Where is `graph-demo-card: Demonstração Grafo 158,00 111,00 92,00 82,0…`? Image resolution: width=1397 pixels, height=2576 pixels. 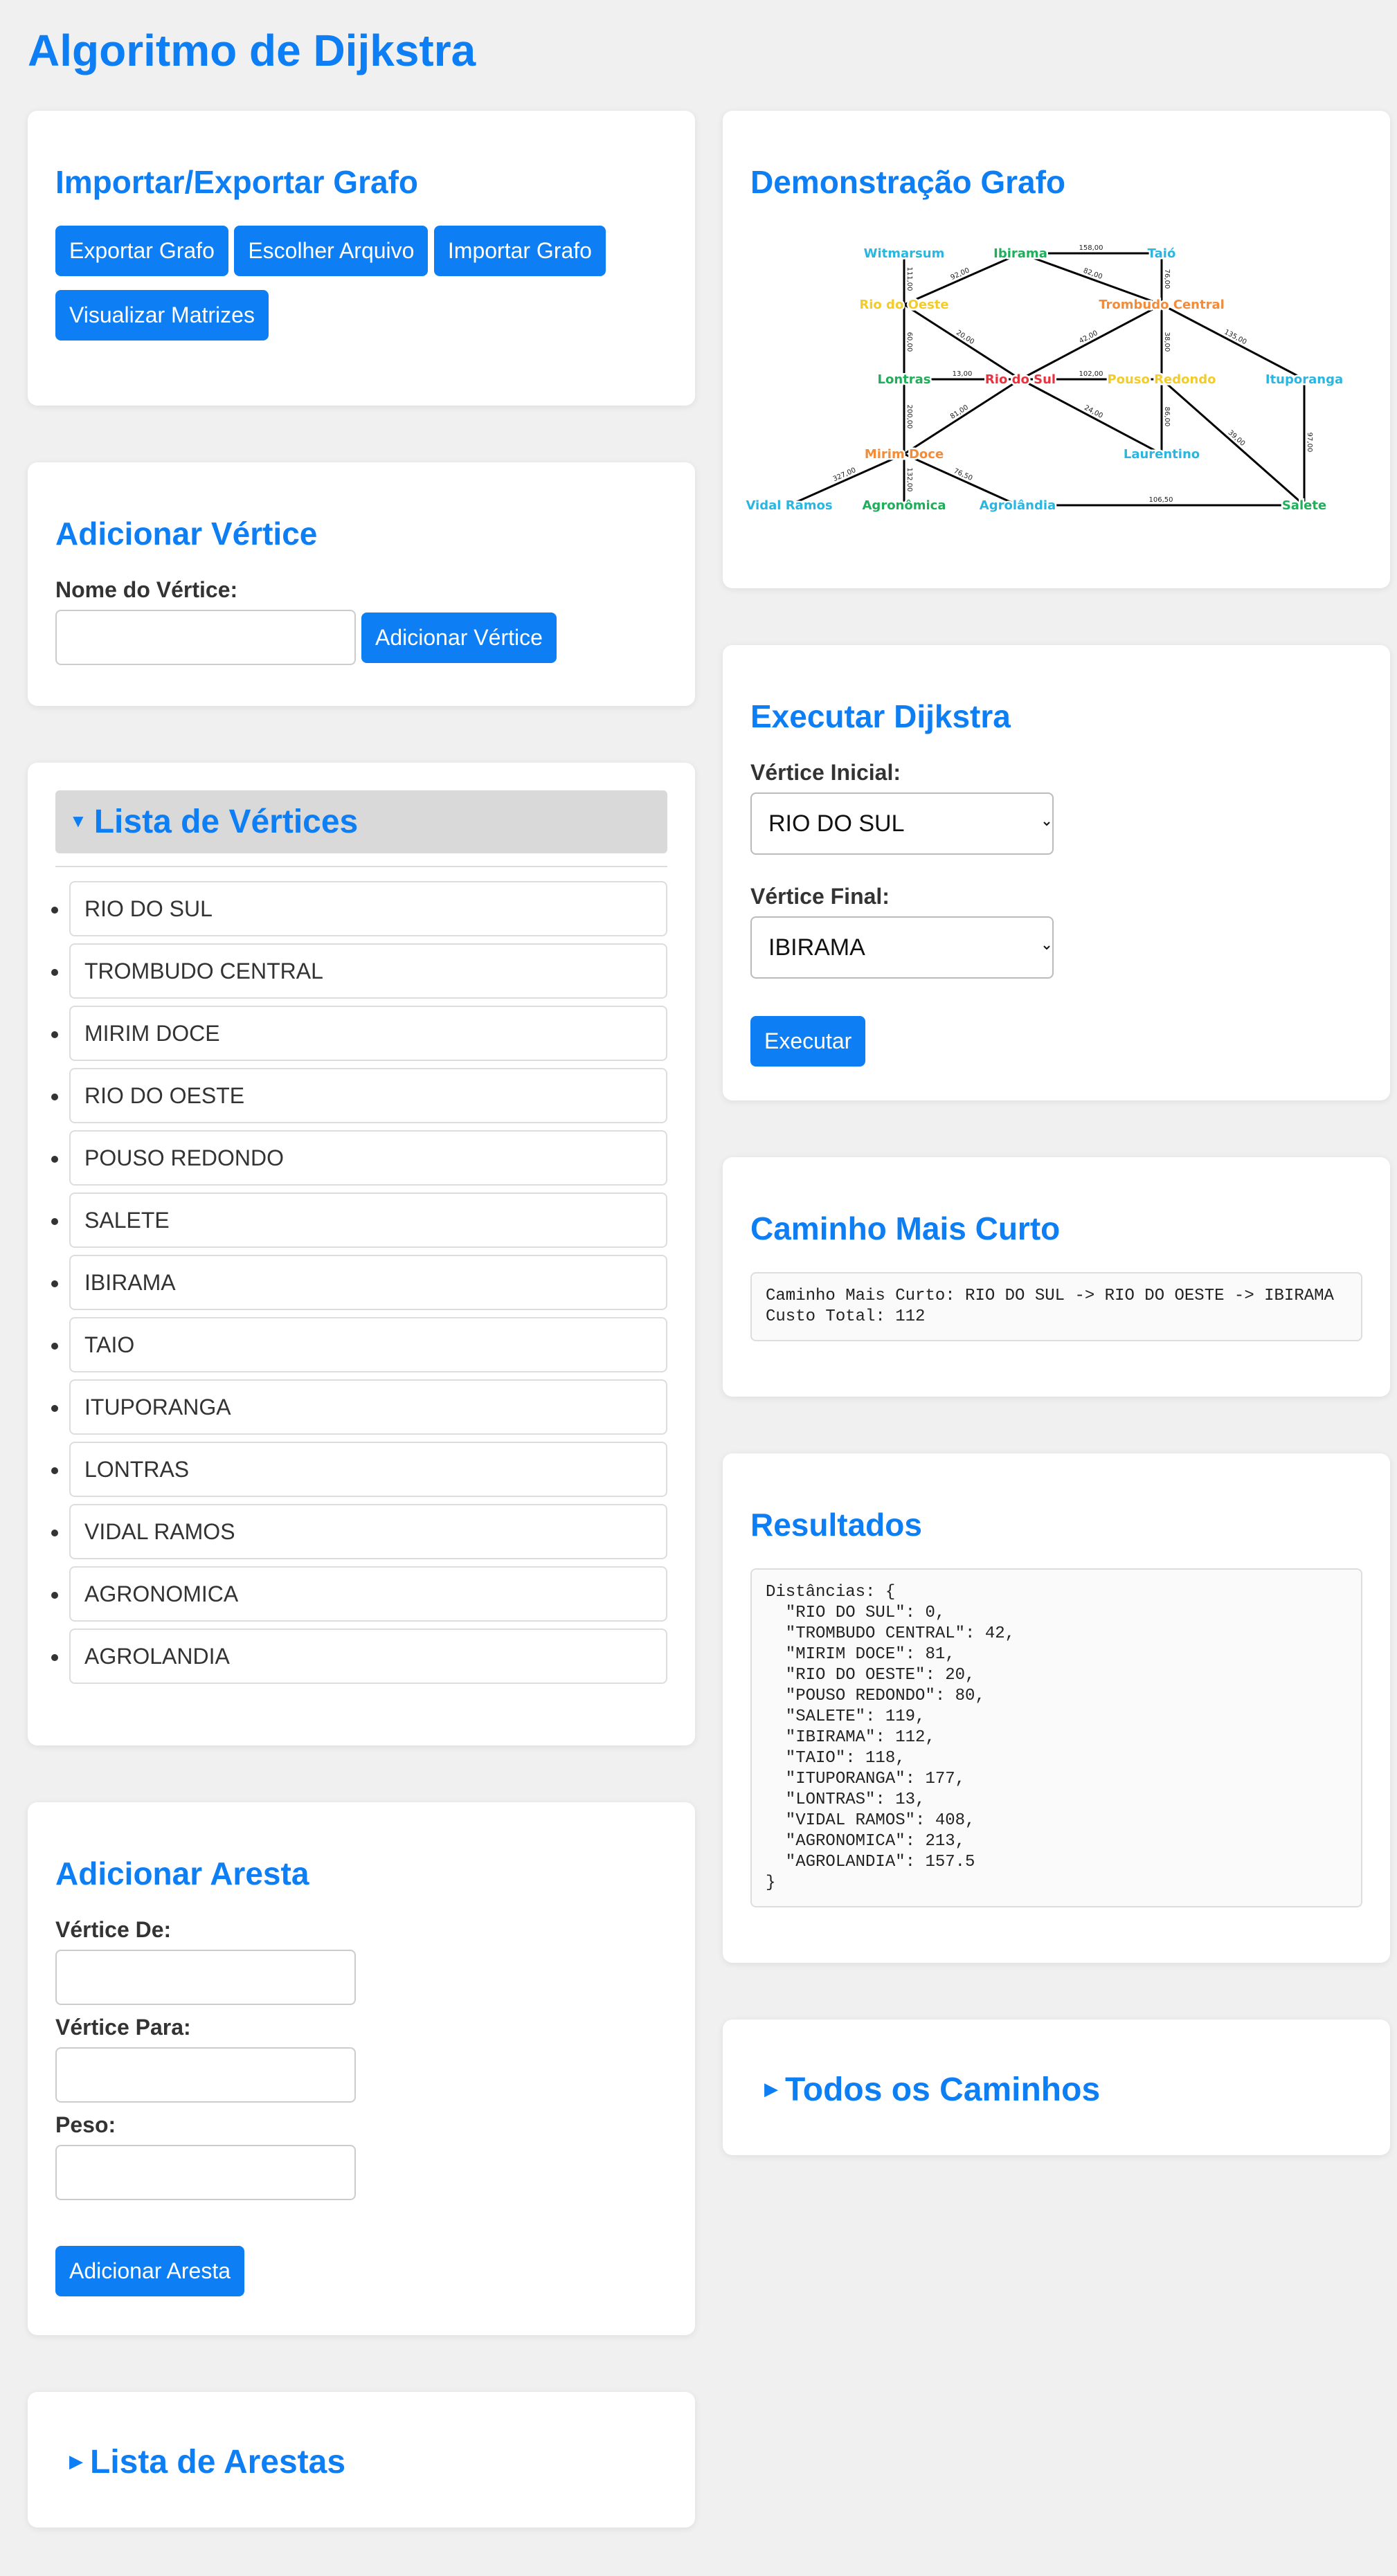 graph-demo-card: Demonstração Grafo 158,00 111,00 92,00 82,0… is located at coordinates (1057, 349).